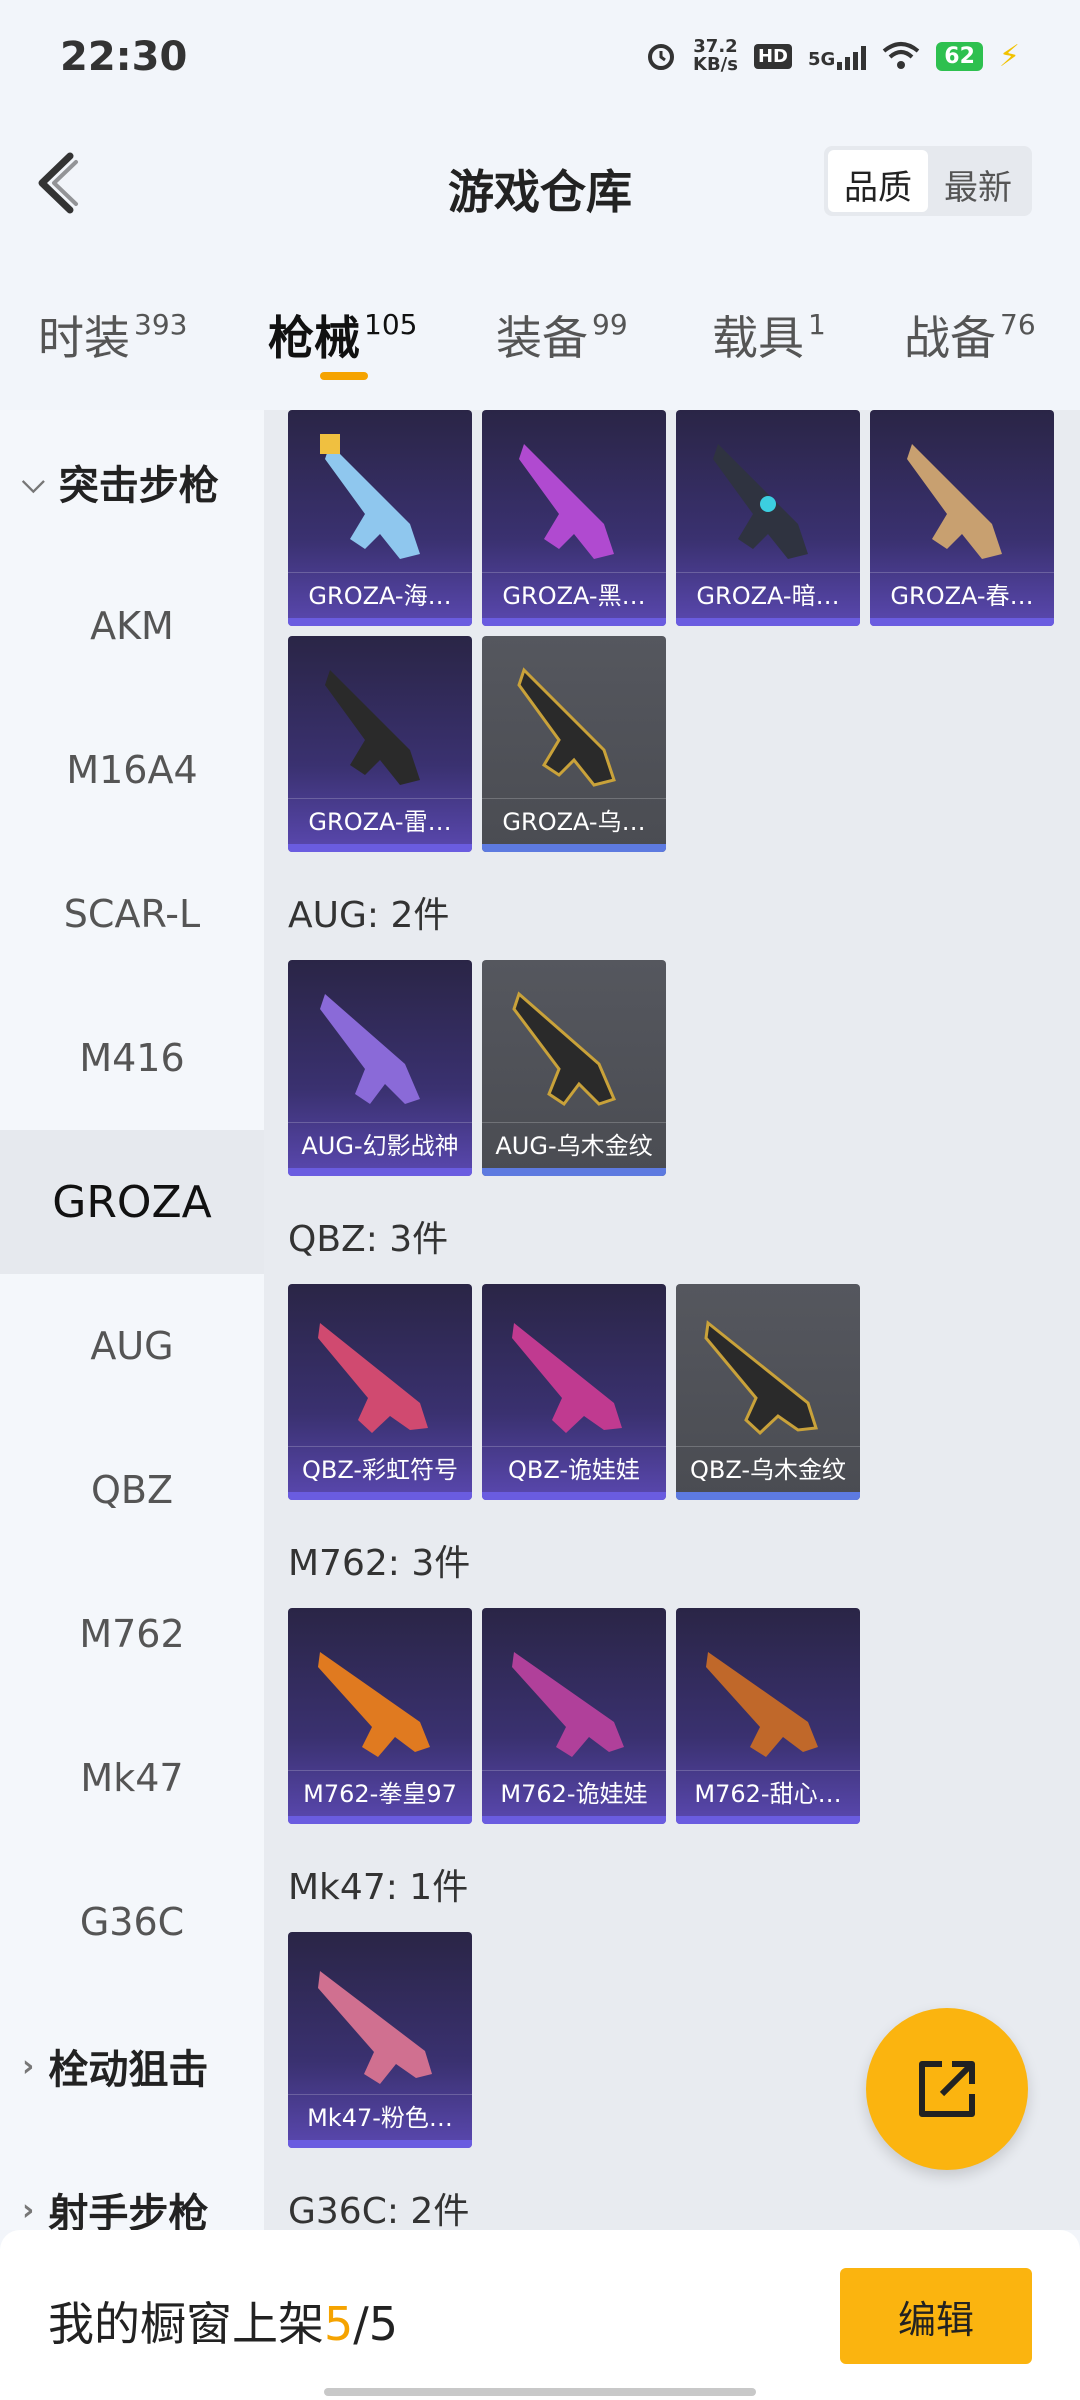 The height and width of the screenshot is (2400, 1080). What do you see at coordinates (821, 59) in the screenshot?
I see `network-type: 5G` at bounding box center [821, 59].